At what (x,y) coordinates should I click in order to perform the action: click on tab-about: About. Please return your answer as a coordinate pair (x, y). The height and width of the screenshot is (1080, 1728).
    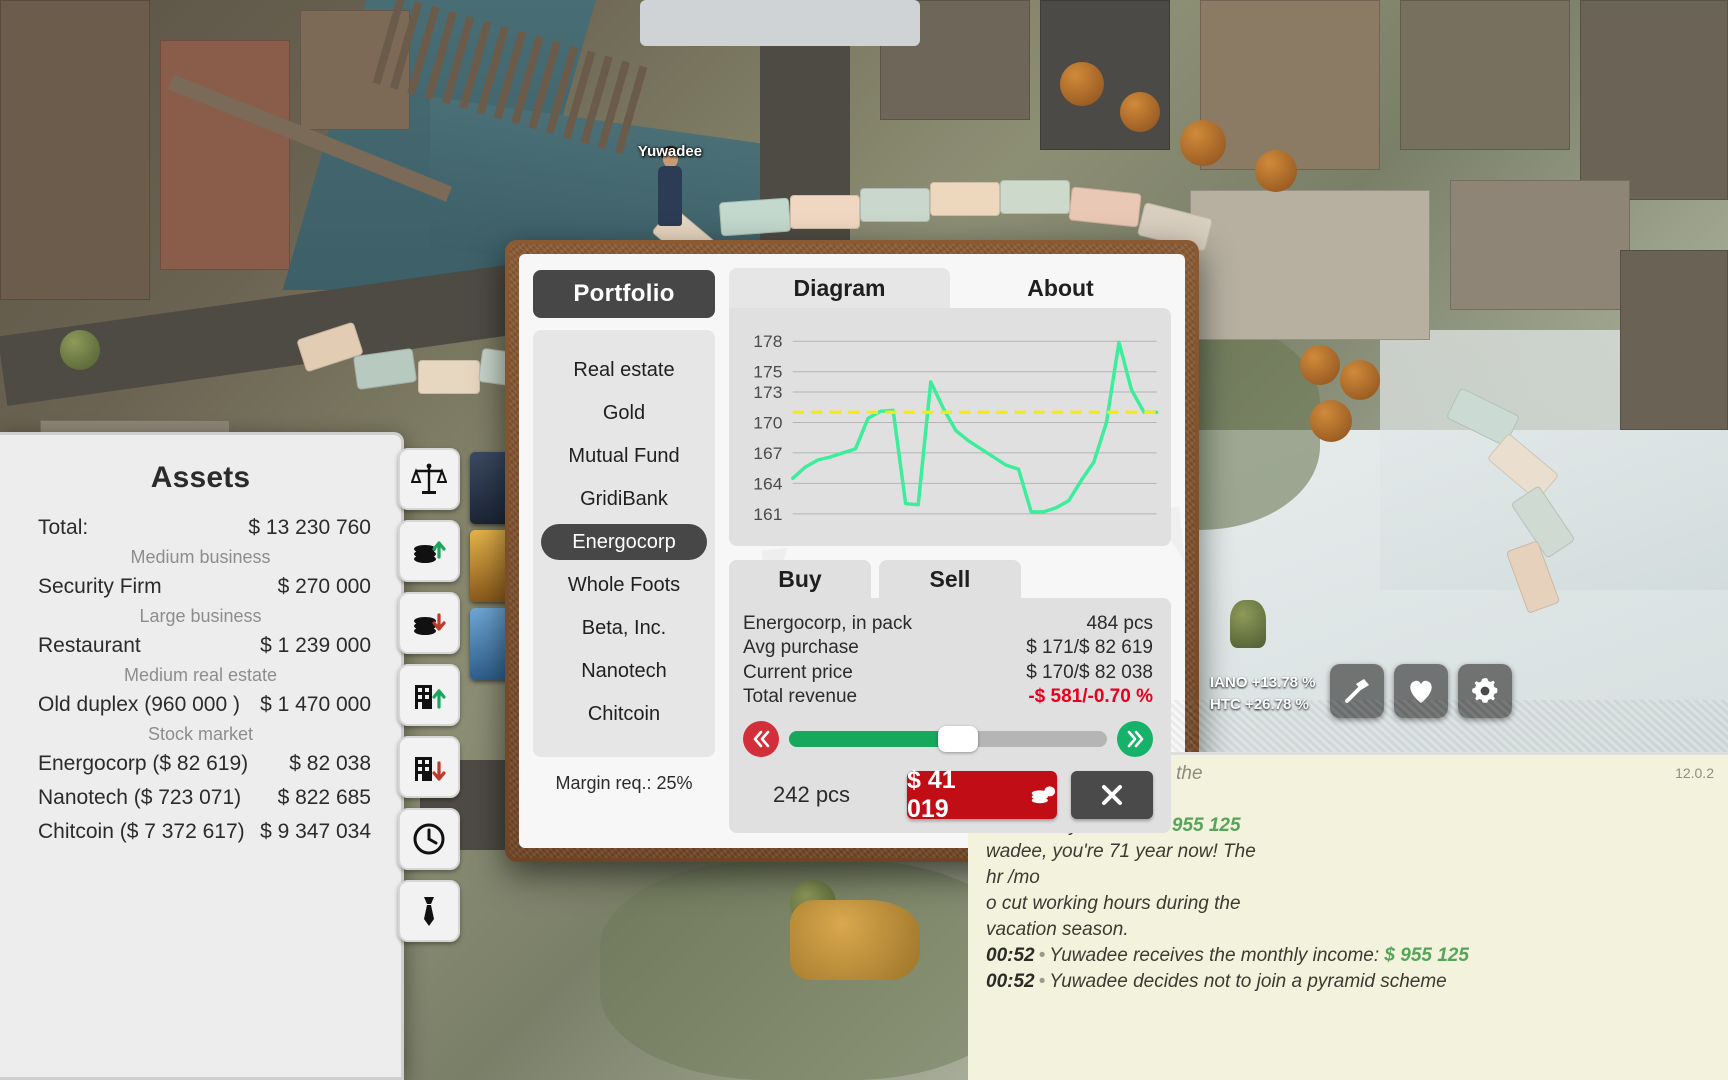
    Looking at the image, I should click on (1060, 288).